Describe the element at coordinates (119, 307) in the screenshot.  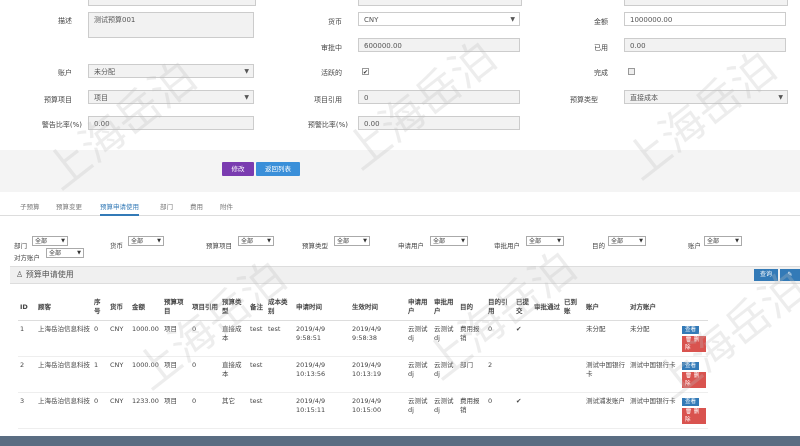
I see `col-currency: 货币` at that location.